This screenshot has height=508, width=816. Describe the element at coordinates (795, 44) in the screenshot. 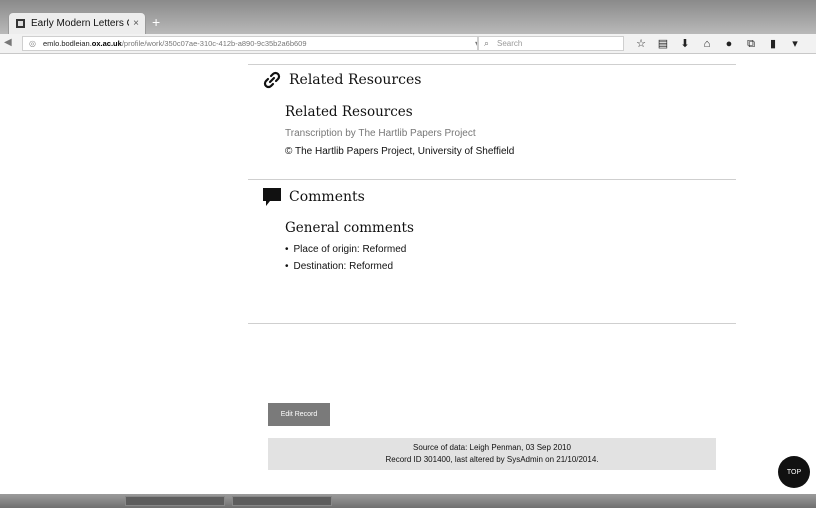

I see `chevron-down-icon: ▾` at that location.